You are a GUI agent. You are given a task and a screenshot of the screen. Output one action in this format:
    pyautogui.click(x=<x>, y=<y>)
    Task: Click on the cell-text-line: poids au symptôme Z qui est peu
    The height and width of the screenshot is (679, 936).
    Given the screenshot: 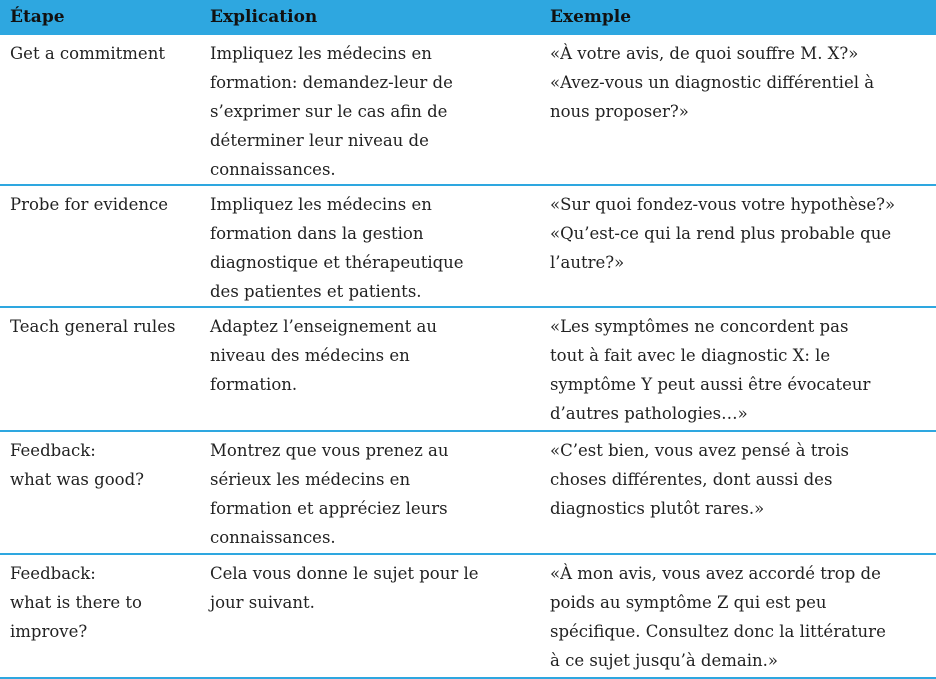 What is the action you would take?
    pyautogui.click(x=688, y=602)
    